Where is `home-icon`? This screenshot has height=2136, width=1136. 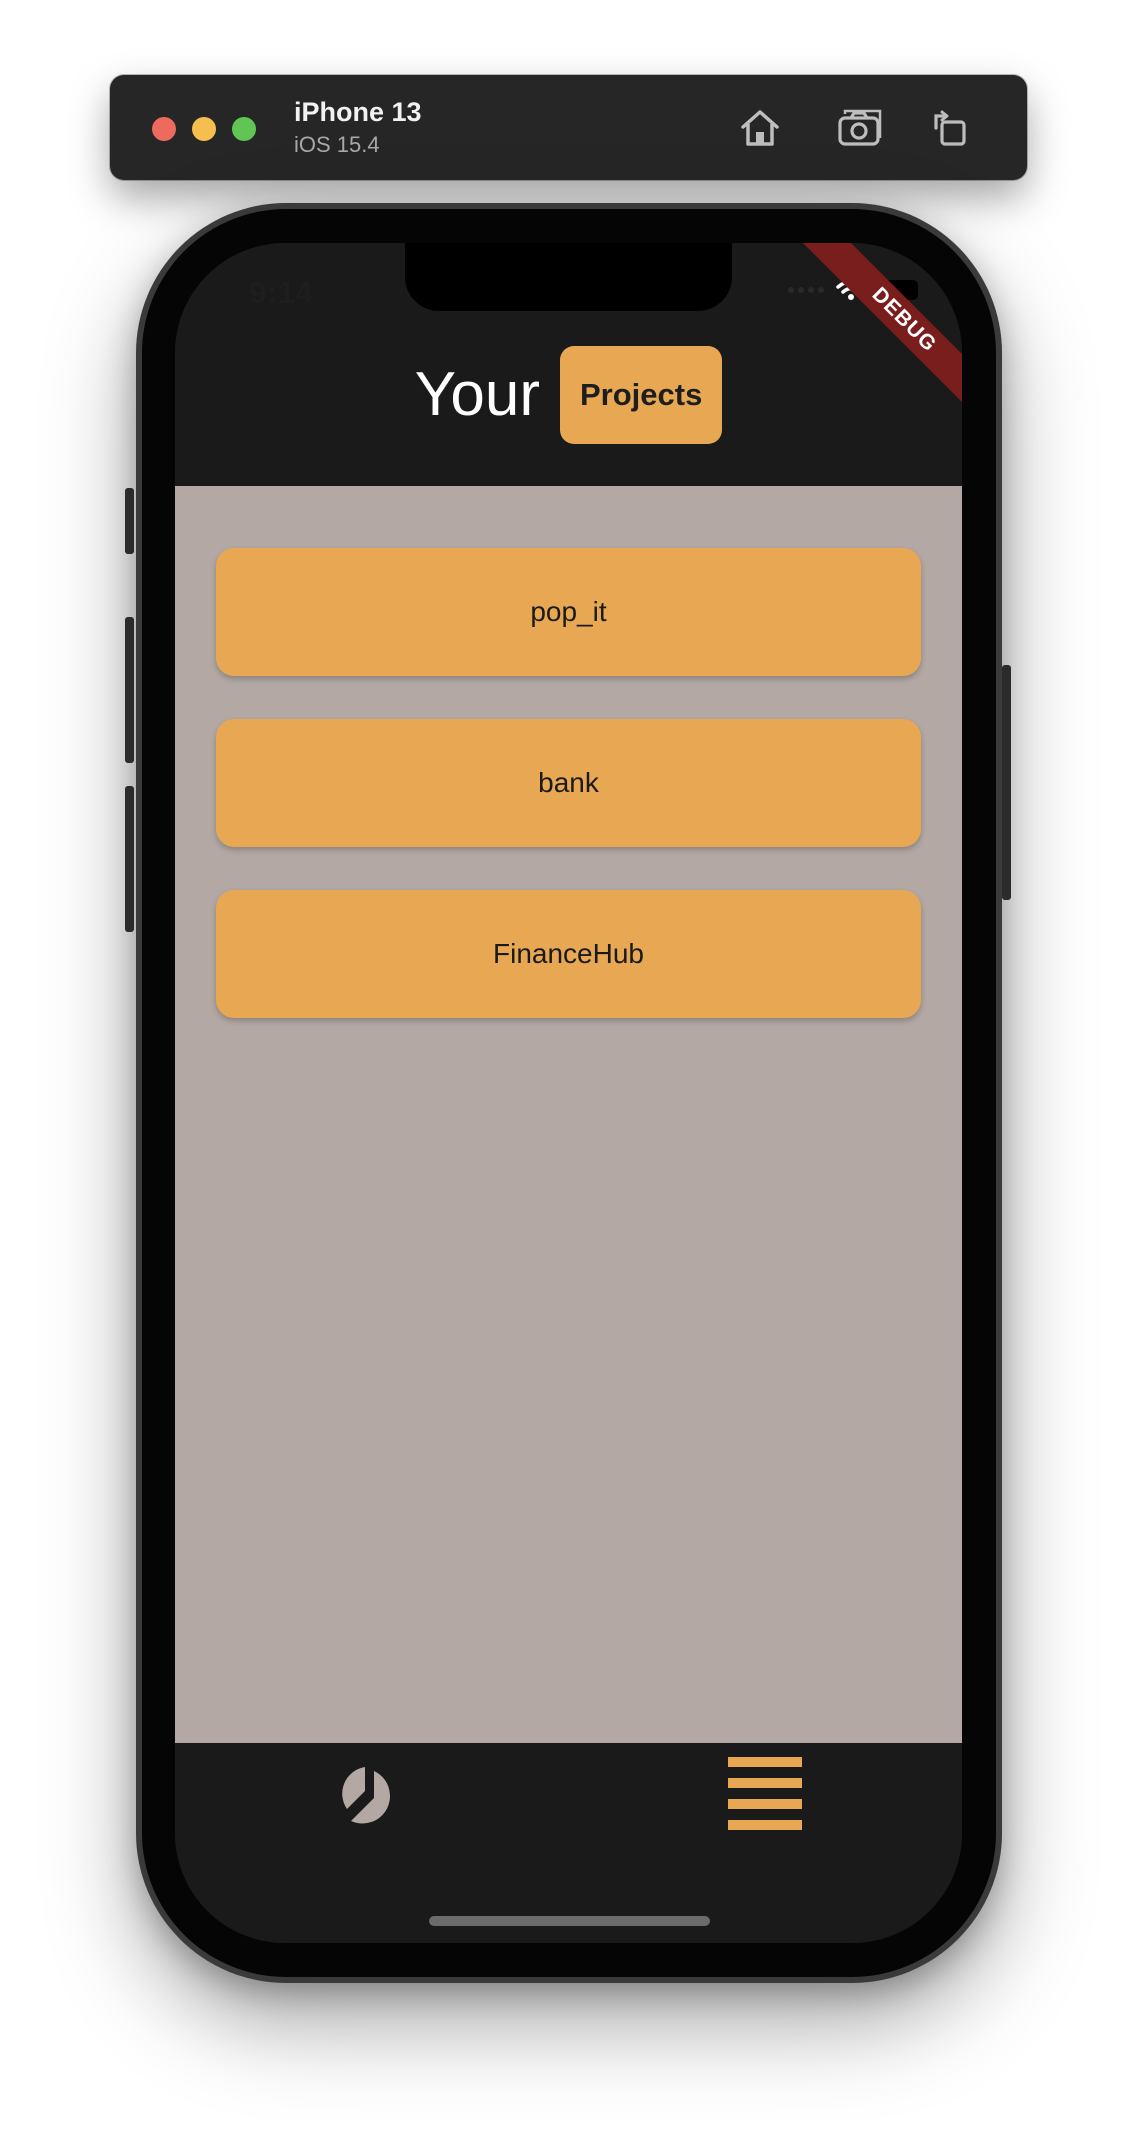 home-icon is located at coordinates (760, 128).